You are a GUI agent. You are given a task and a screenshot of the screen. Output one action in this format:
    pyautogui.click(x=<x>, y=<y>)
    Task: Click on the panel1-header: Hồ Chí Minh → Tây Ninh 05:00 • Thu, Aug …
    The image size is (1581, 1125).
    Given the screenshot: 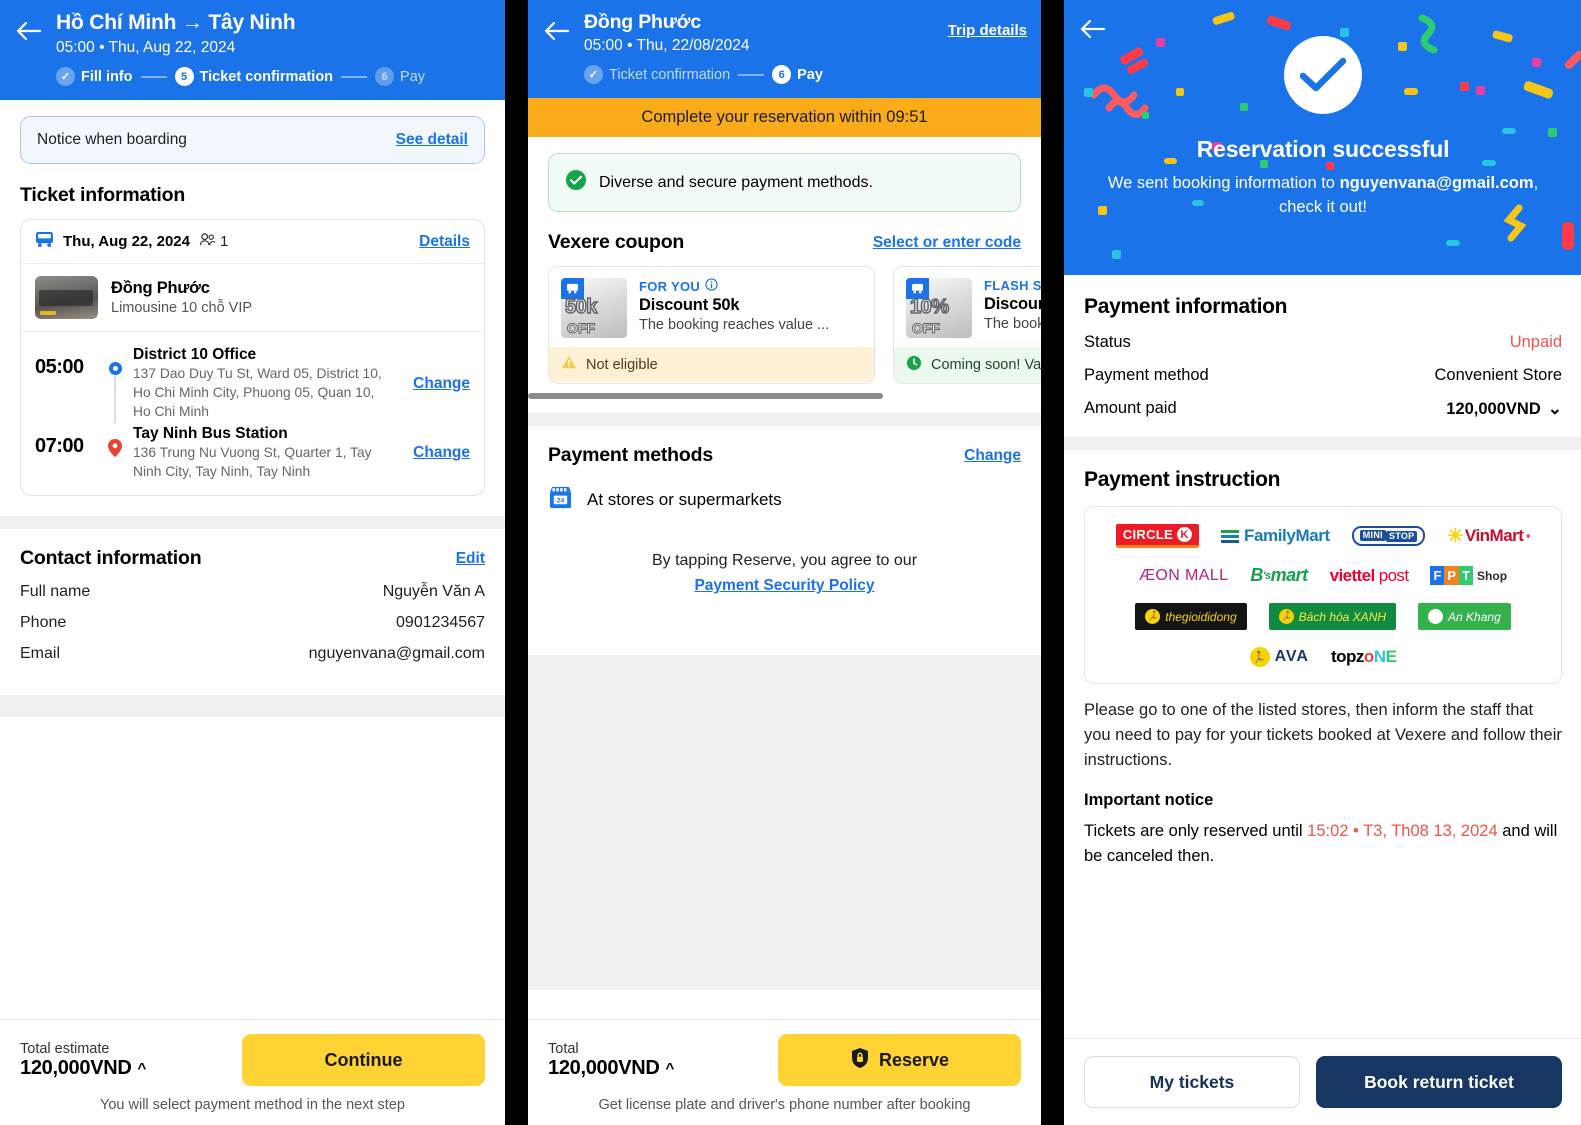 What is the action you would take?
    pyautogui.click(x=252, y=50)
    